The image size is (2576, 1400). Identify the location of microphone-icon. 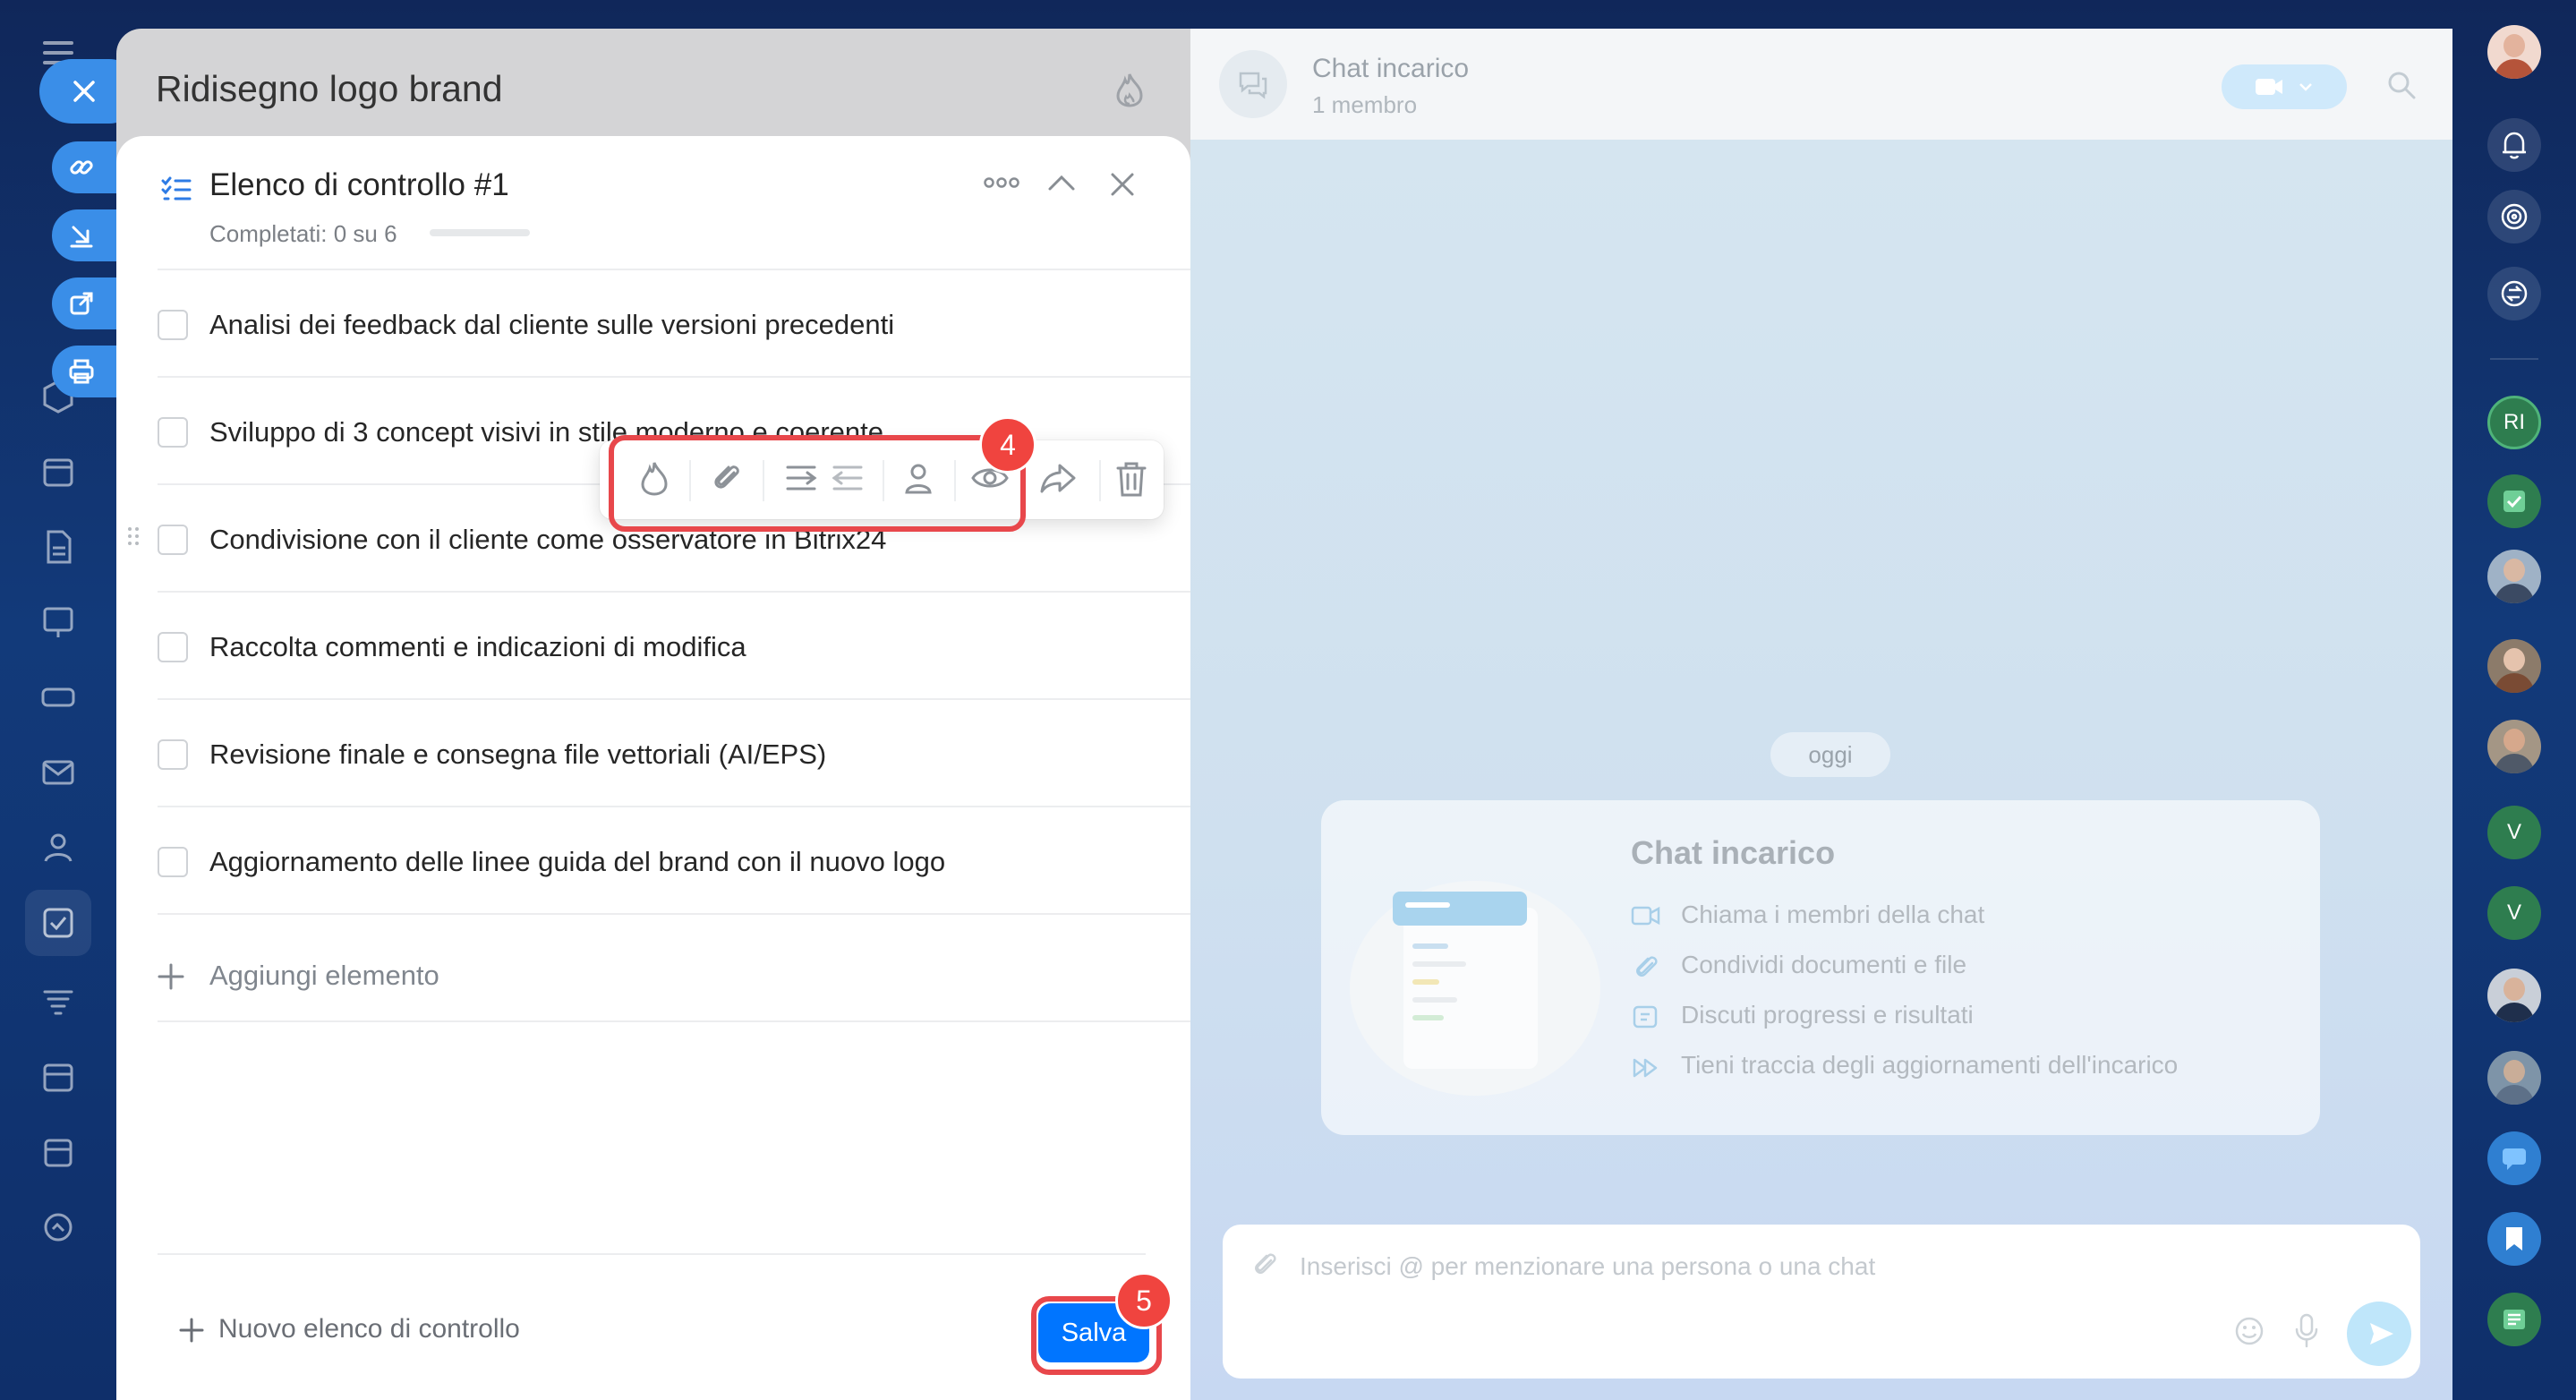
(2306, 1330).